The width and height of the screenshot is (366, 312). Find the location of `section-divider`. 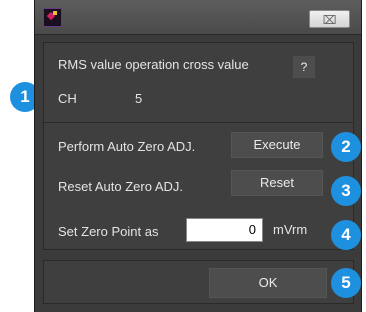

section-divider is located at coordinates (198, 122).